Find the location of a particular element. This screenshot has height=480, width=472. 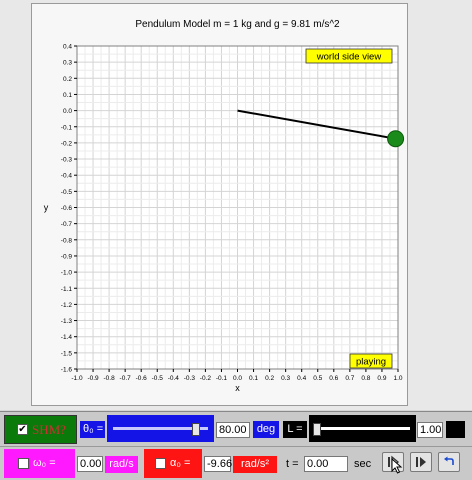

time-unit: sec is located at coordinates (363, 464).